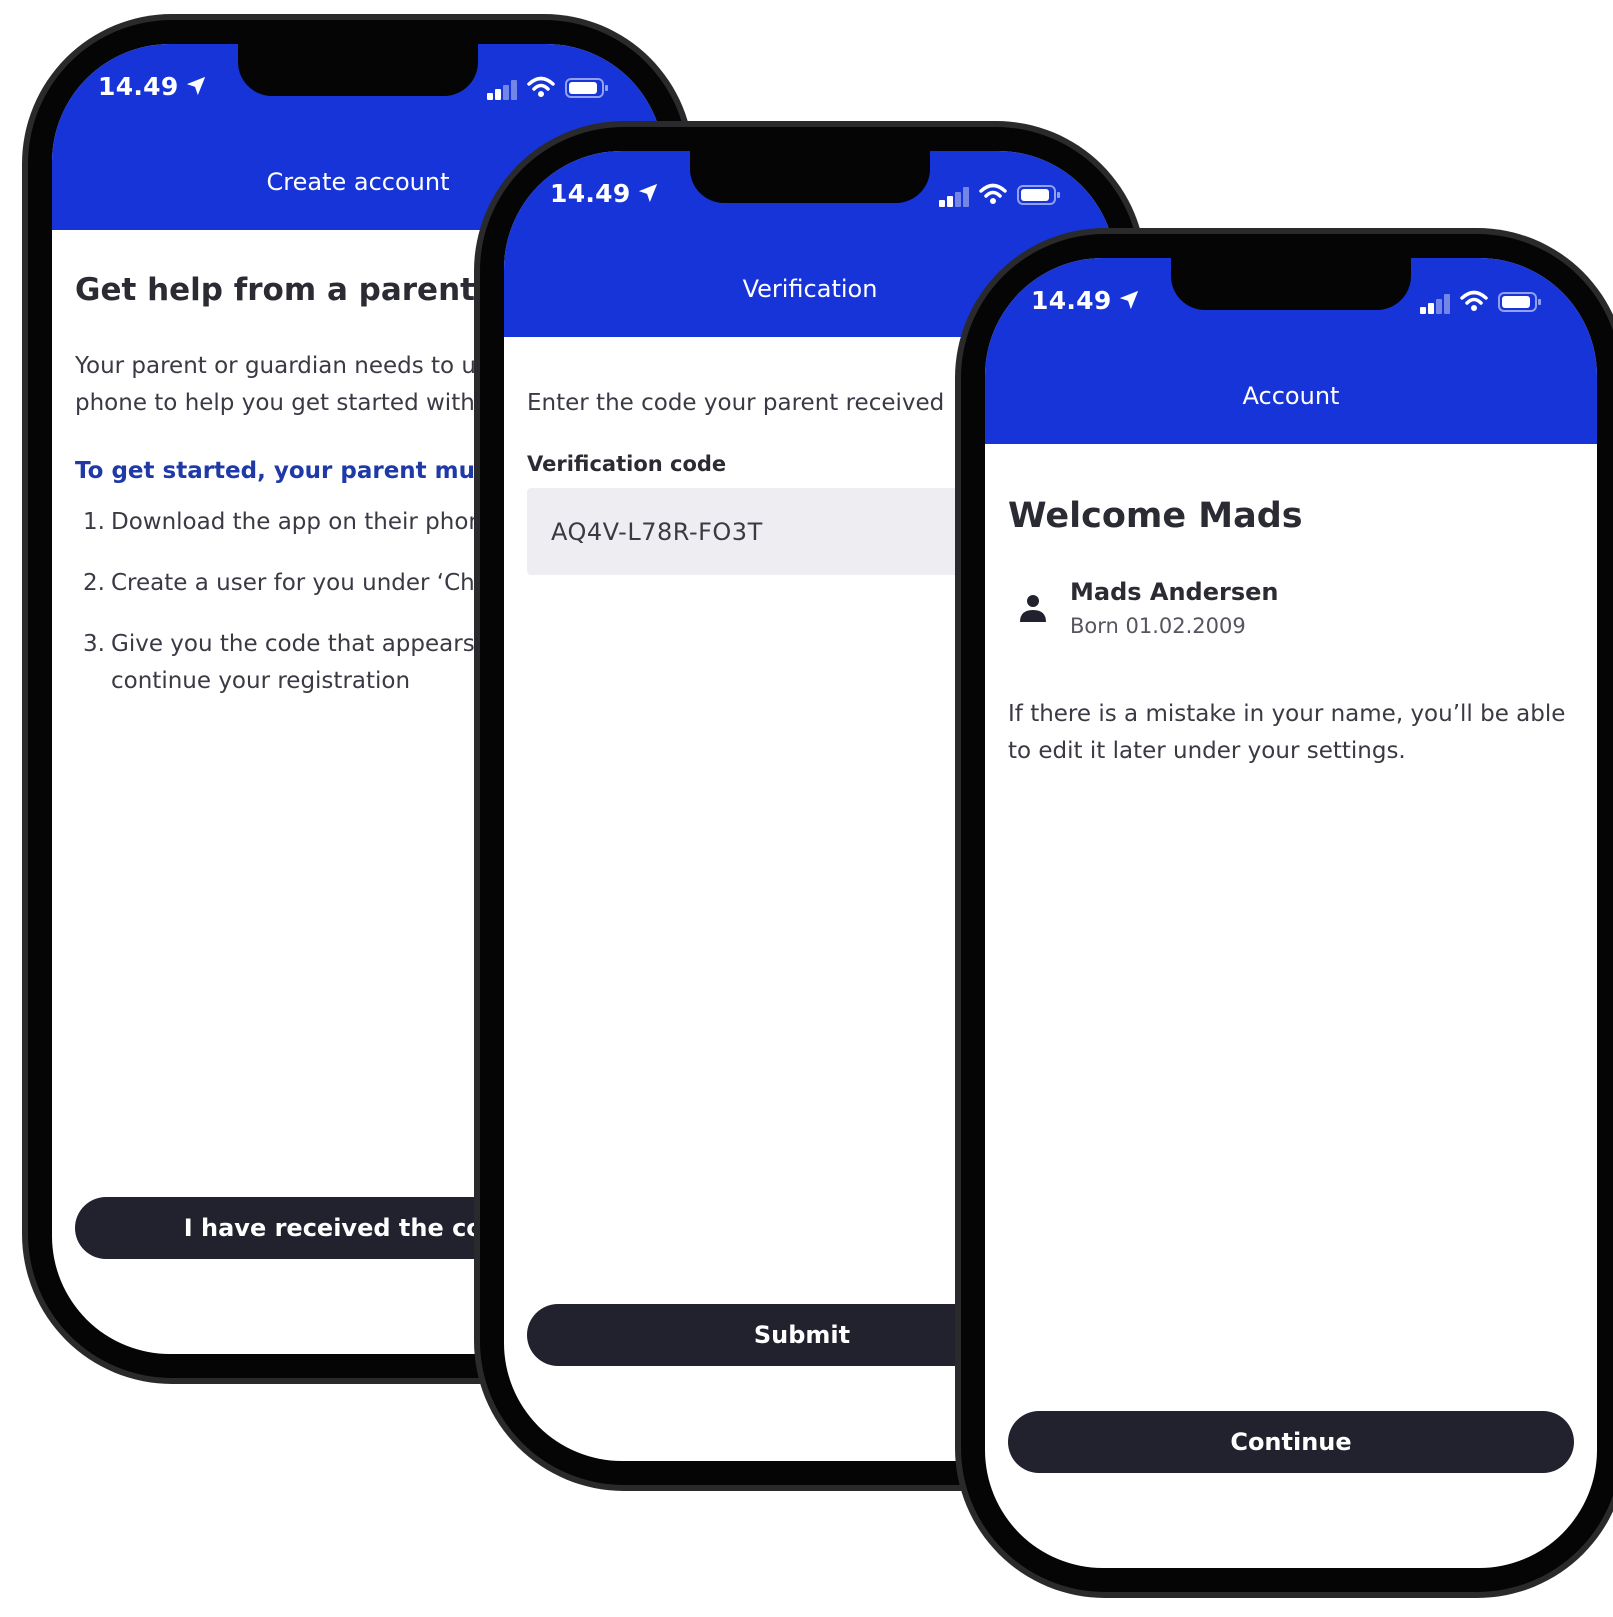 The height and width of the screenshot is (1617, 1613). Describe the element at coordinates (1291, 1442) in the screenshot. I see `continue-button: Continue` at that location.